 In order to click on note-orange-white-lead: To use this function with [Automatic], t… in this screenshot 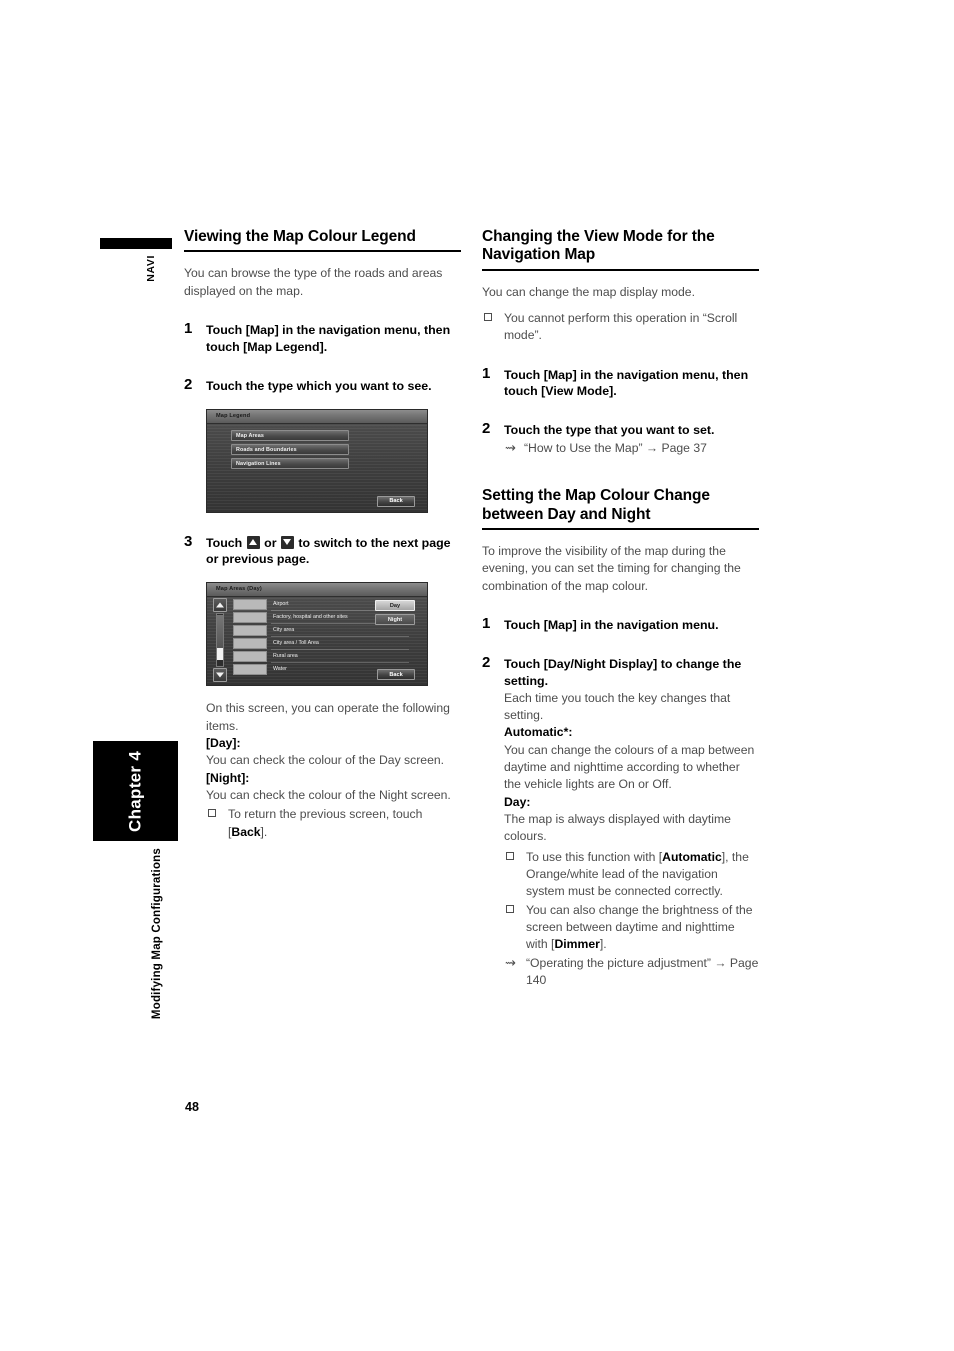, I will do `click(631, 875)`.